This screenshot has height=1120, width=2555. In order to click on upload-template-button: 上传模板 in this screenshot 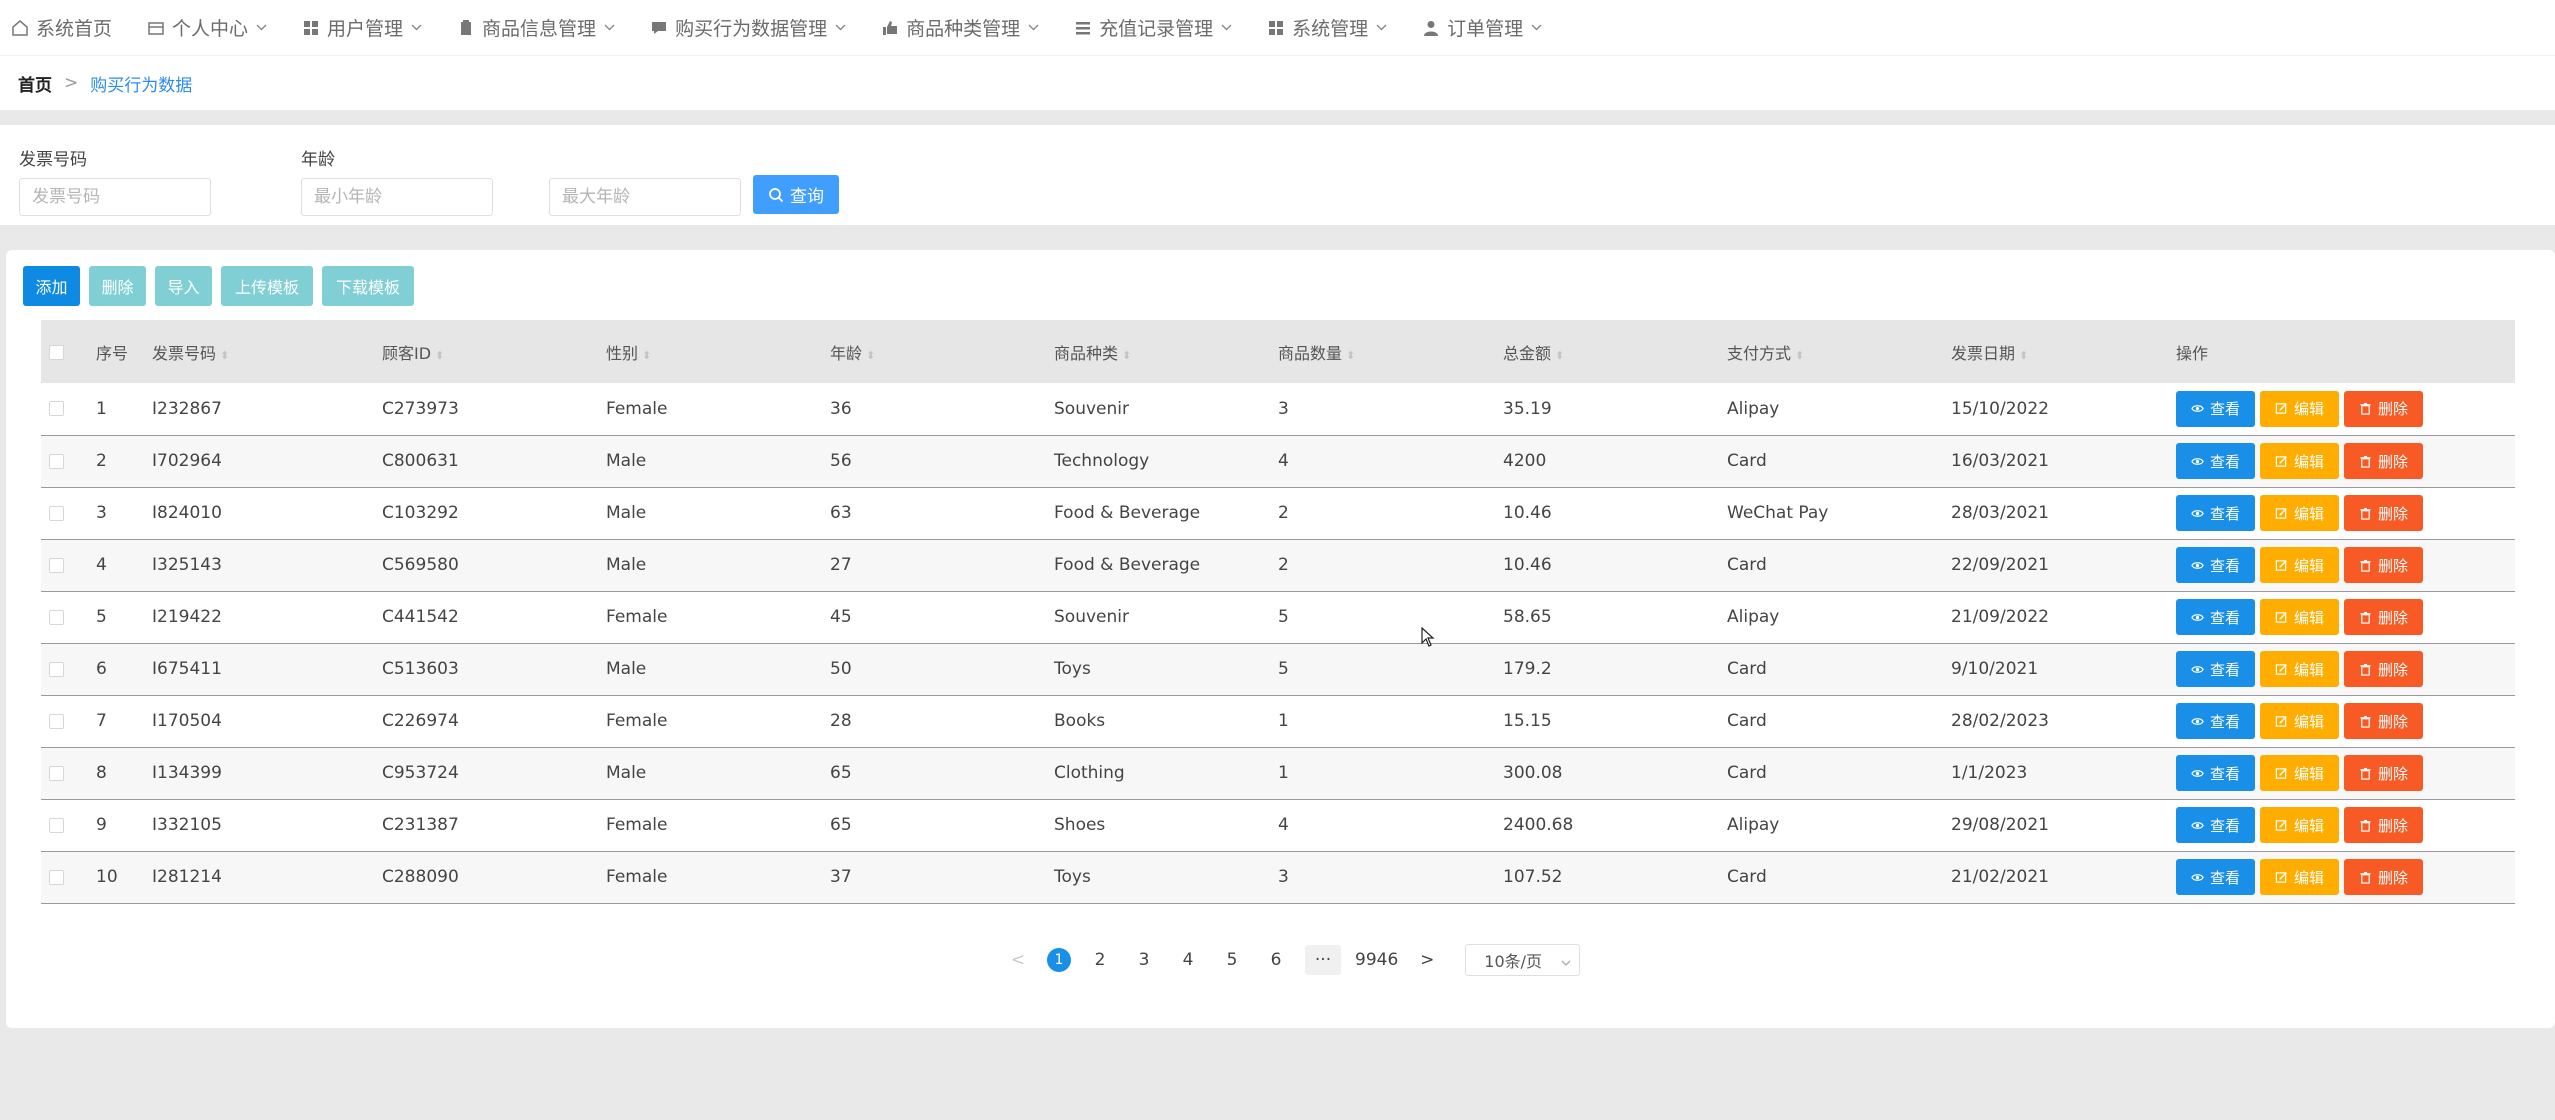, I will do `click(267, 286)`.